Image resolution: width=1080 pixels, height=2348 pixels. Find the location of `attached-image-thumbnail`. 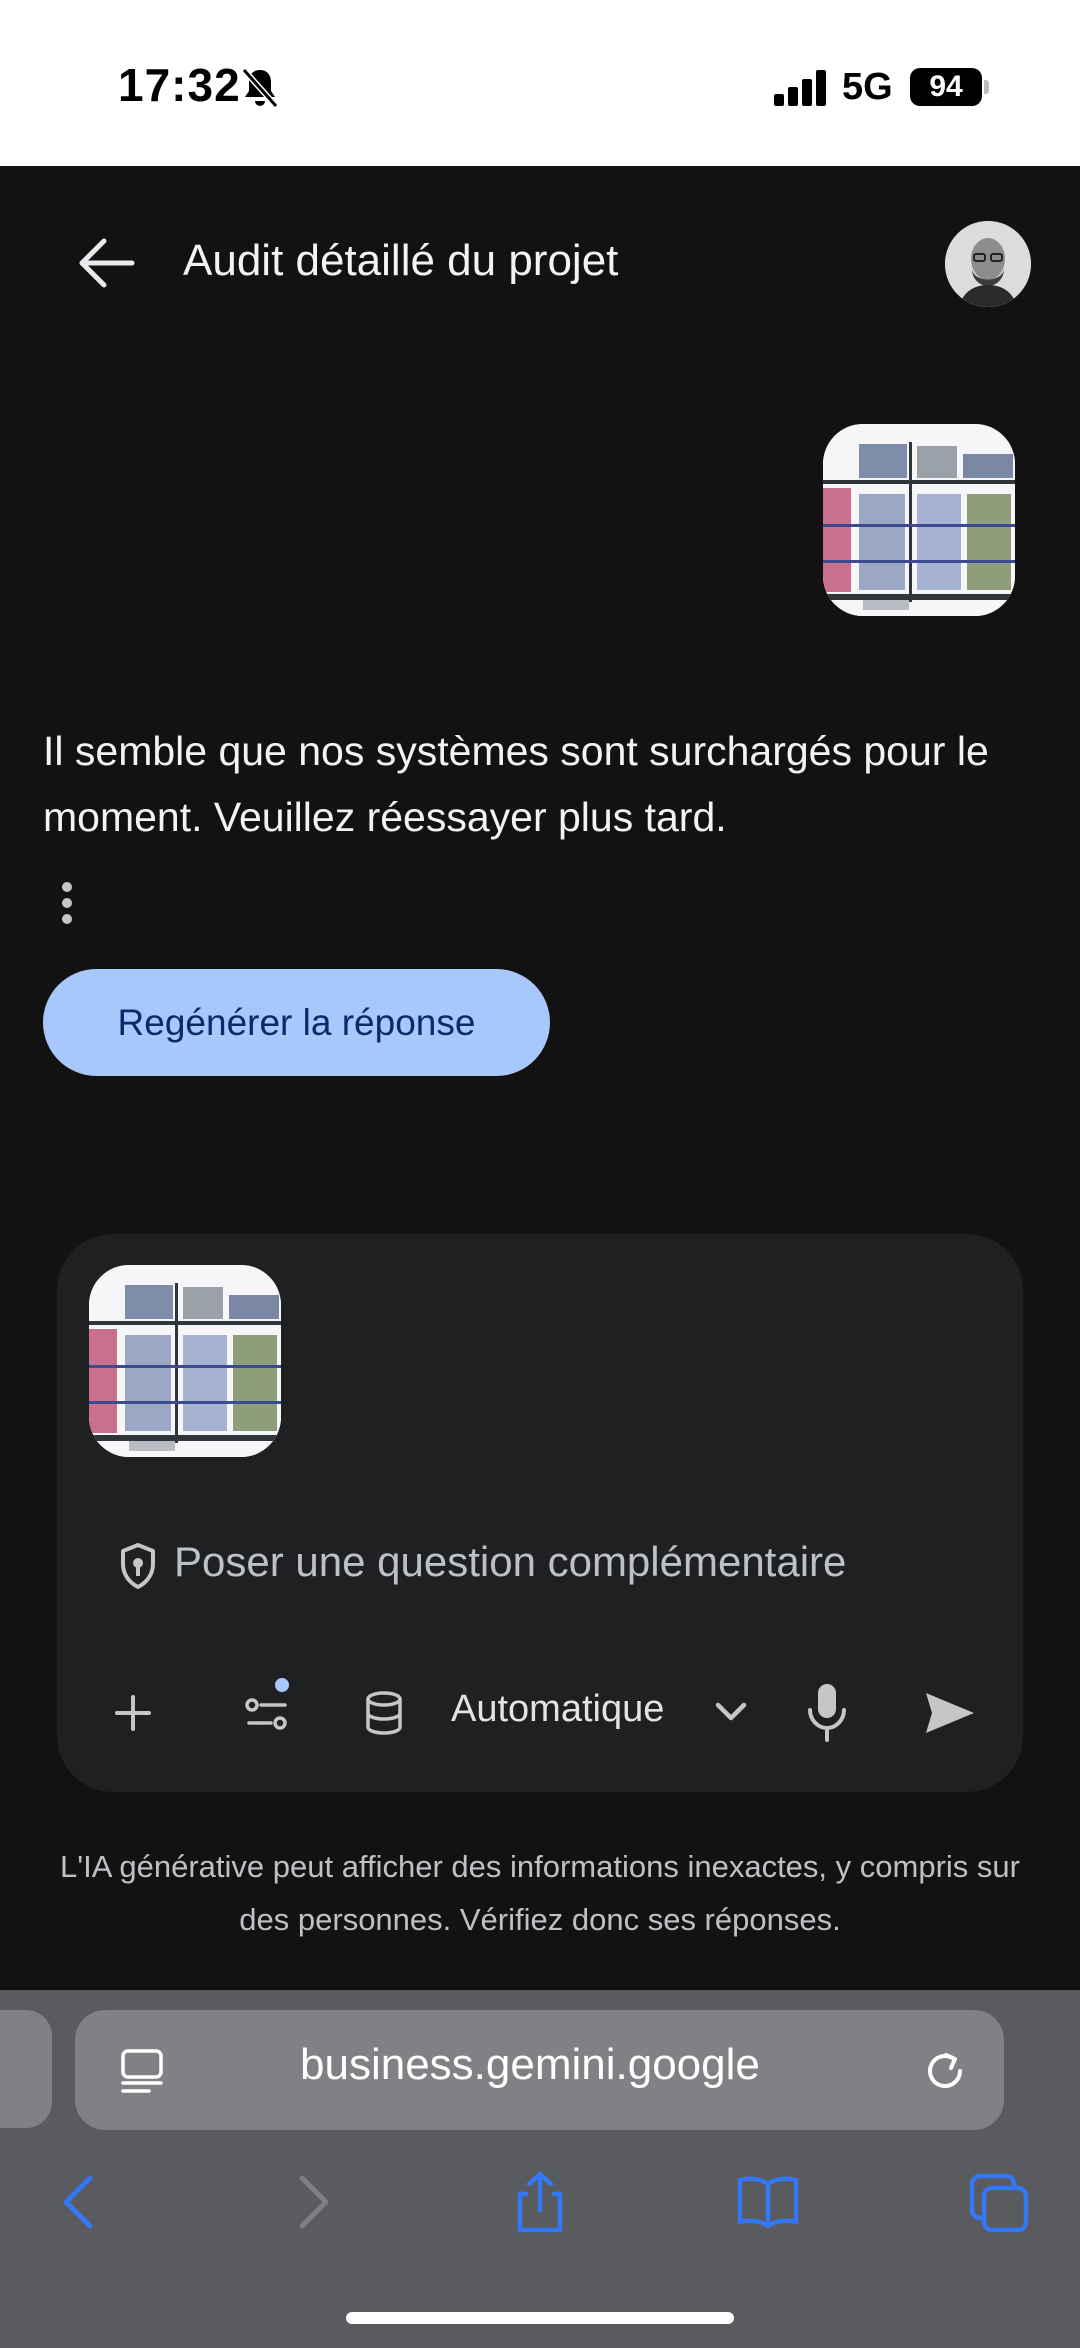

attached-image-thumbnail is located at coordinates (185, 1361).